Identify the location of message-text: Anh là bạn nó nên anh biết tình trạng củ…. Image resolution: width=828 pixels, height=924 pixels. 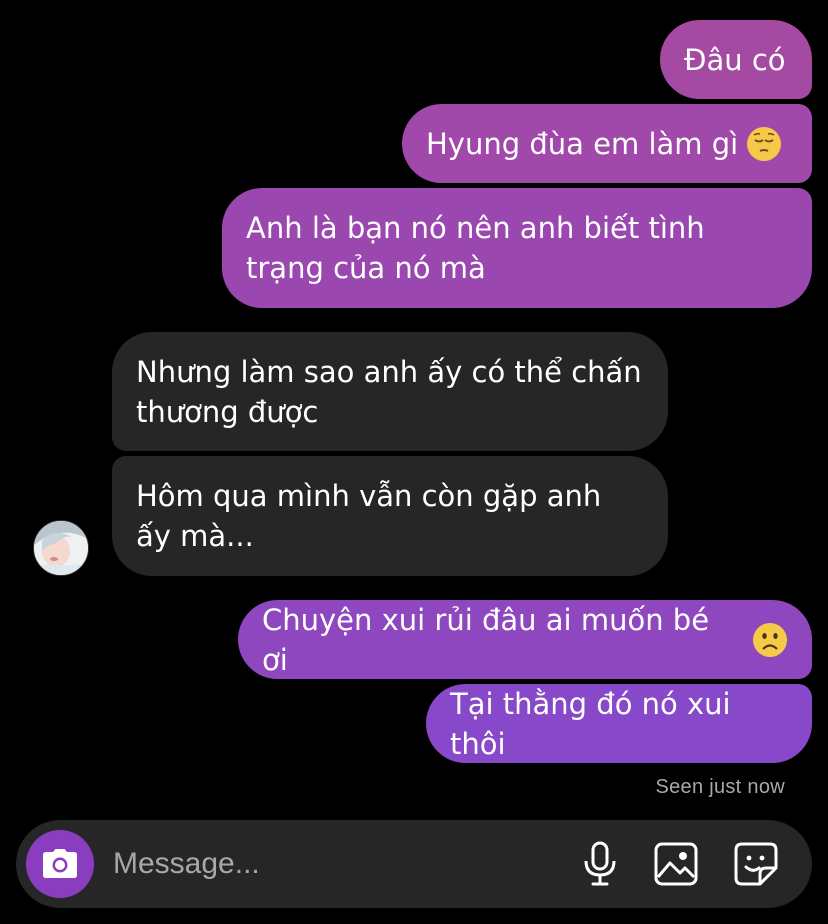
(475, 248).